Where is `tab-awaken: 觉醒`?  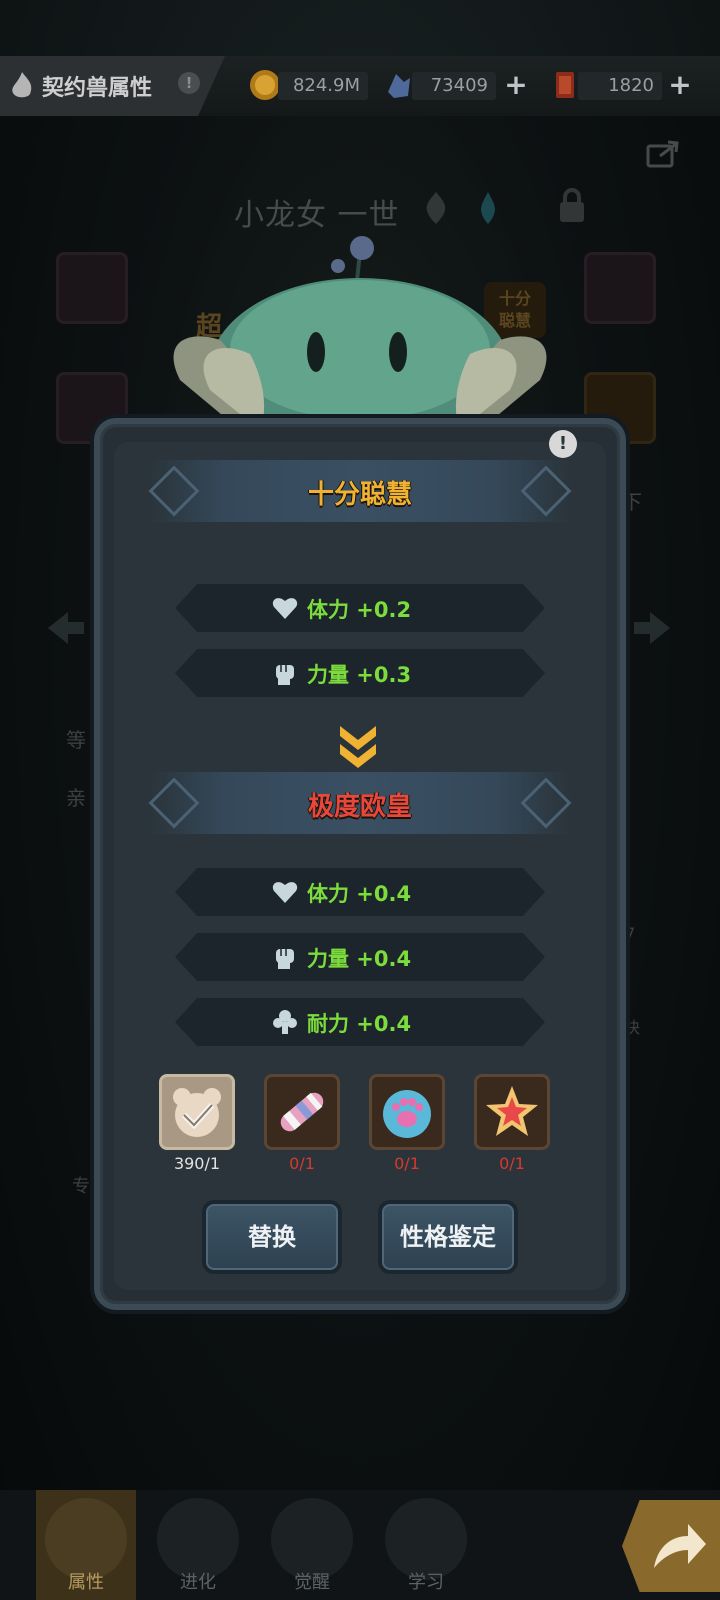
tab-awaken: 觉醒 is located at coordinates (312, 1545).